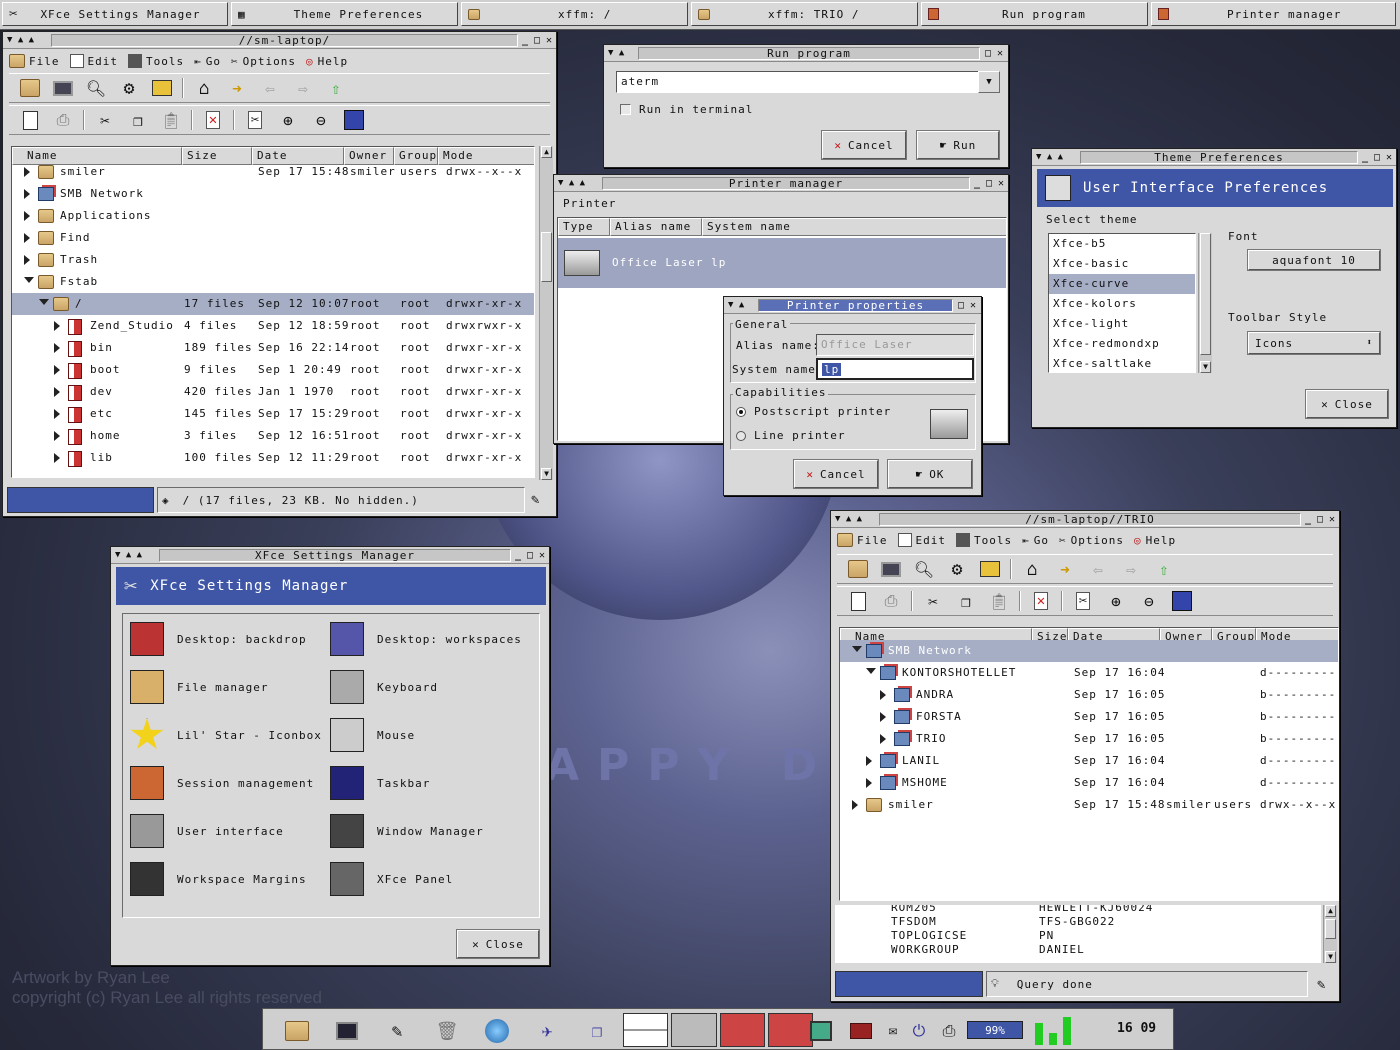 This screenshot has height=1050, width=1400. What do you see at coordinates (922, 540) in the screenshot?
I see `menu-edit: Edit` at bounding box center [922, 540].